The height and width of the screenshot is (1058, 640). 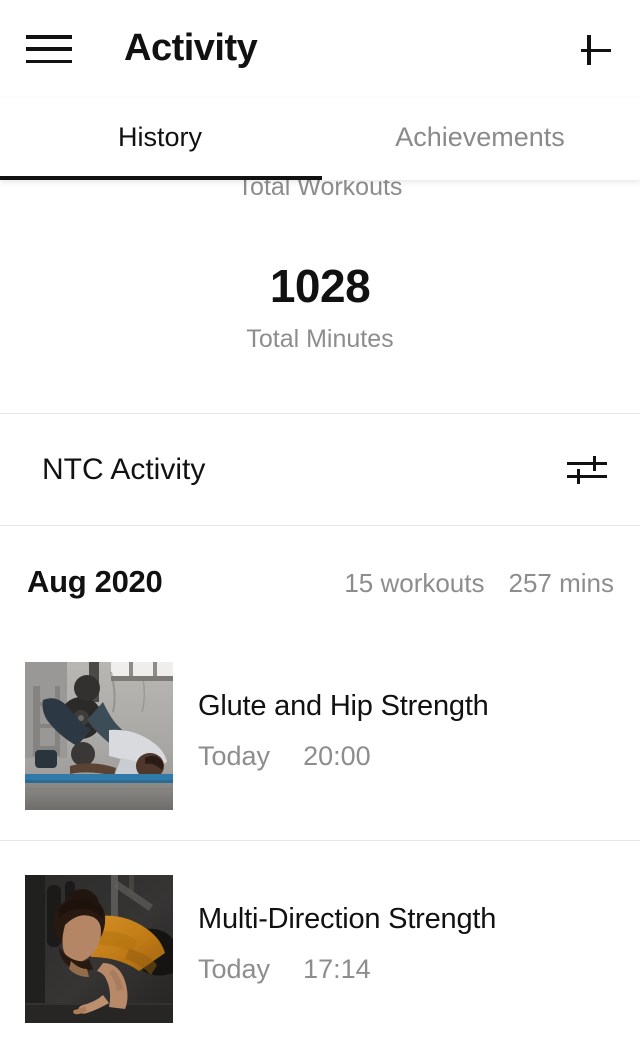 I want to click on ntc-activity-title: NTC Activity, so click(x=124, y=469).